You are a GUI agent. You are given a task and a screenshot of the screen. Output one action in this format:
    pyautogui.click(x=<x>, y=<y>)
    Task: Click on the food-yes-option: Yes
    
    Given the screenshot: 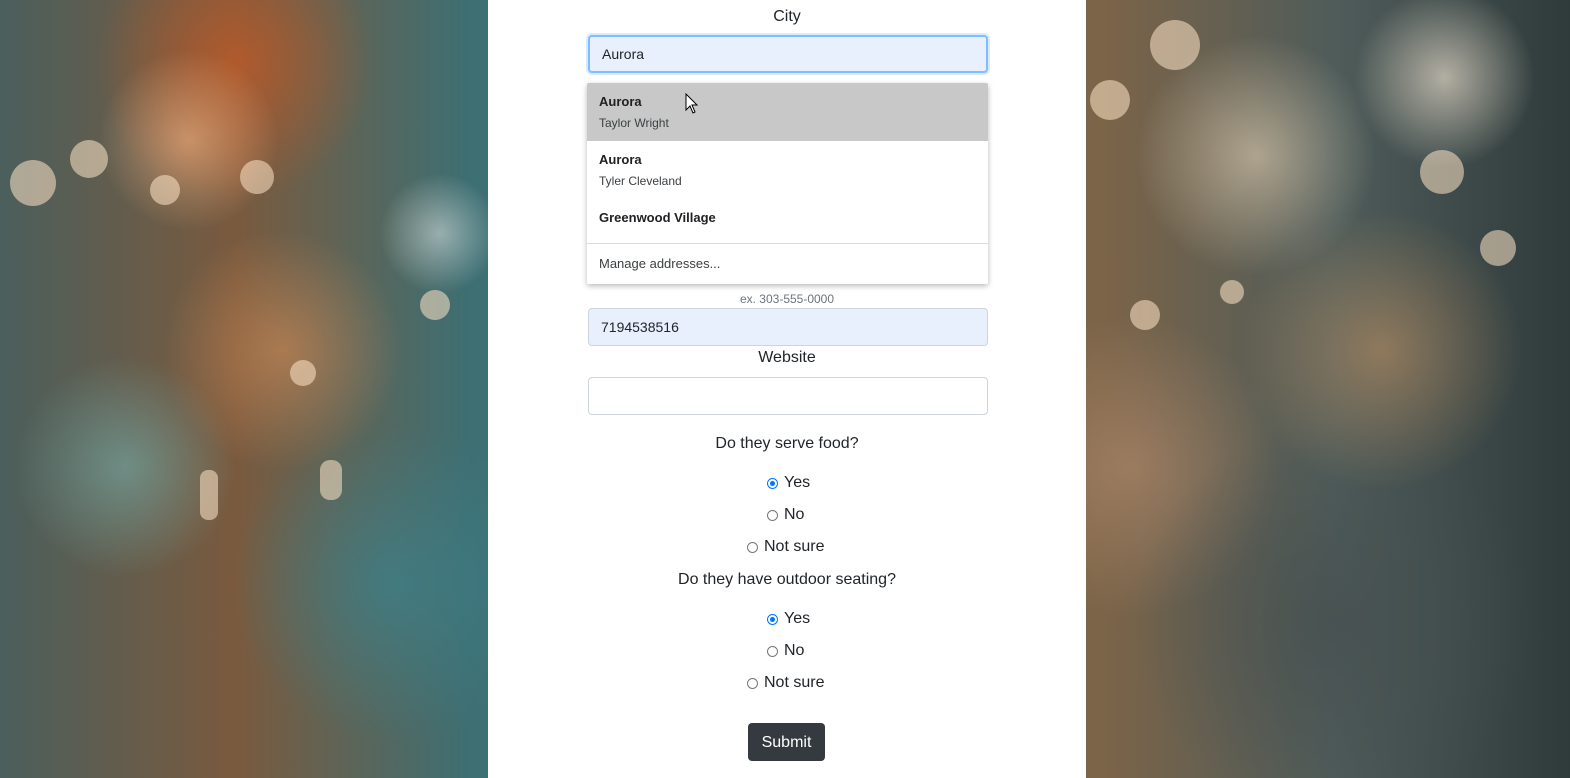 What is the action you would take?
    pyautogui.click(x=788, y=483)
    